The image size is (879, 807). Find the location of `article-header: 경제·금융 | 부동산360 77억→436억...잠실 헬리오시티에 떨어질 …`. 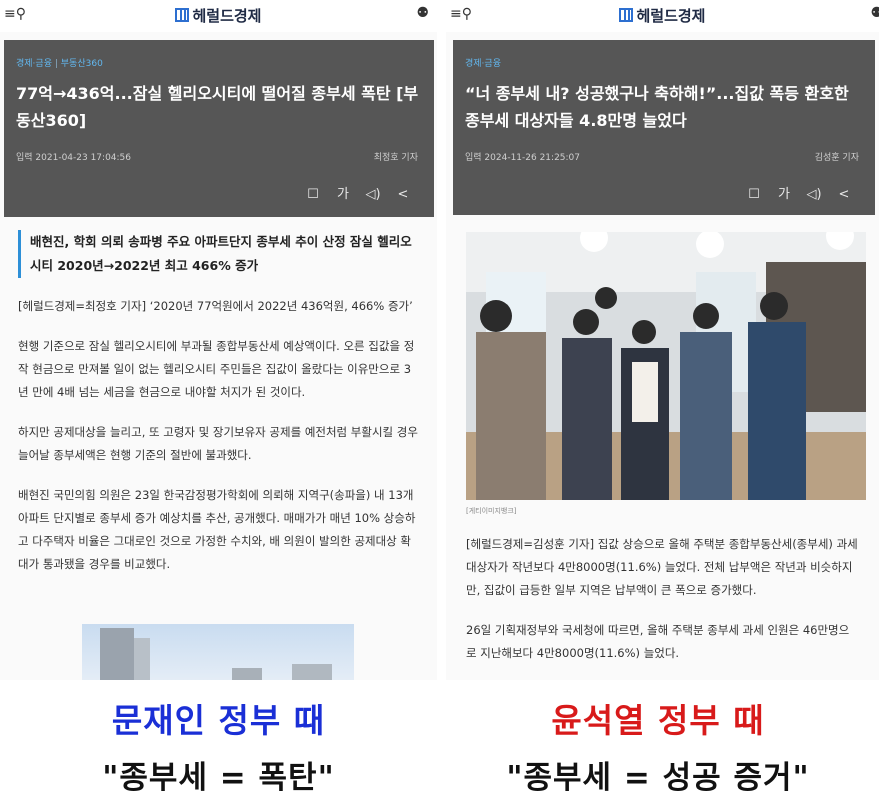

article-header: 경제·금융 | 부동산360 77억→436억...잠실 헬리오시티에 떨어질 … is located at coordinates (219, 128).